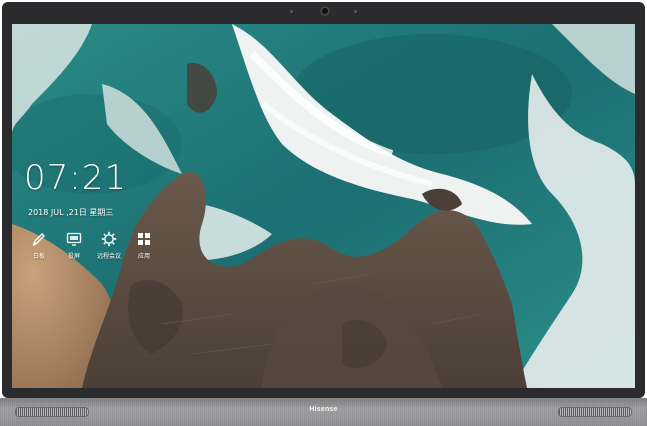  I want to click on screen-cast-icon, so click(74, 239).